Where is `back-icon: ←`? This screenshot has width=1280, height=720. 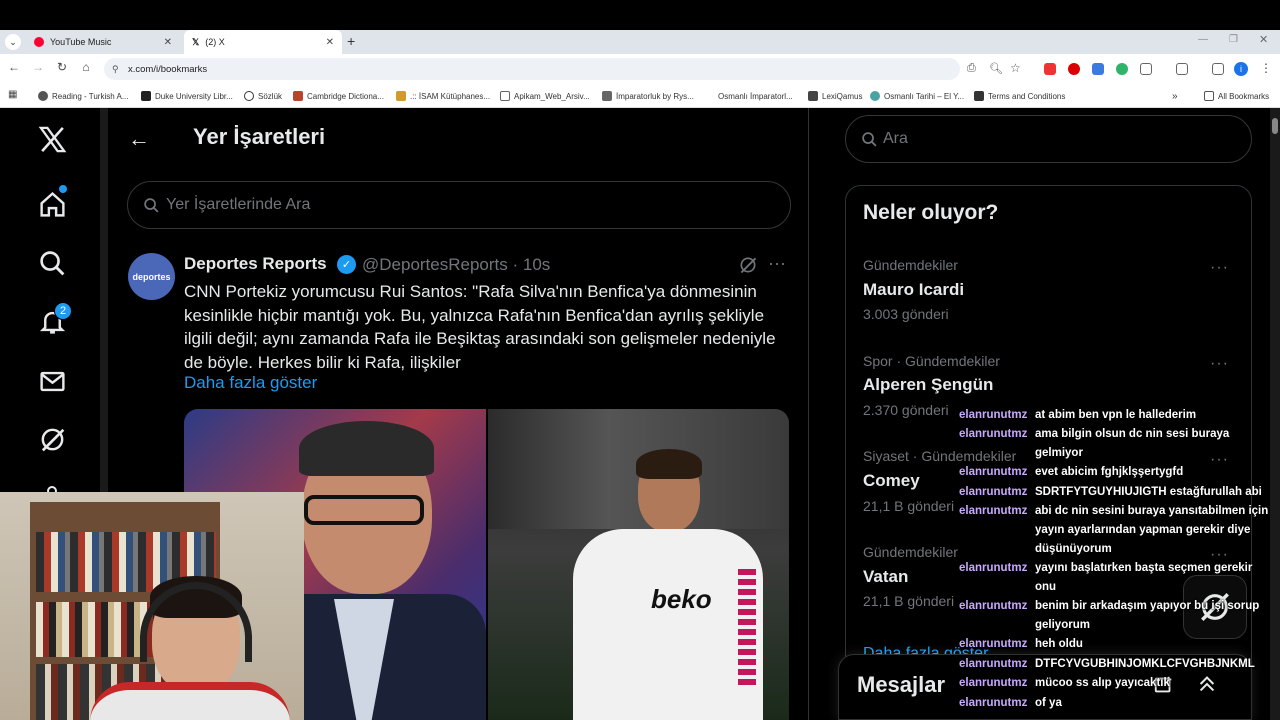
back-icon: ← is located at coordinates (14, 67).